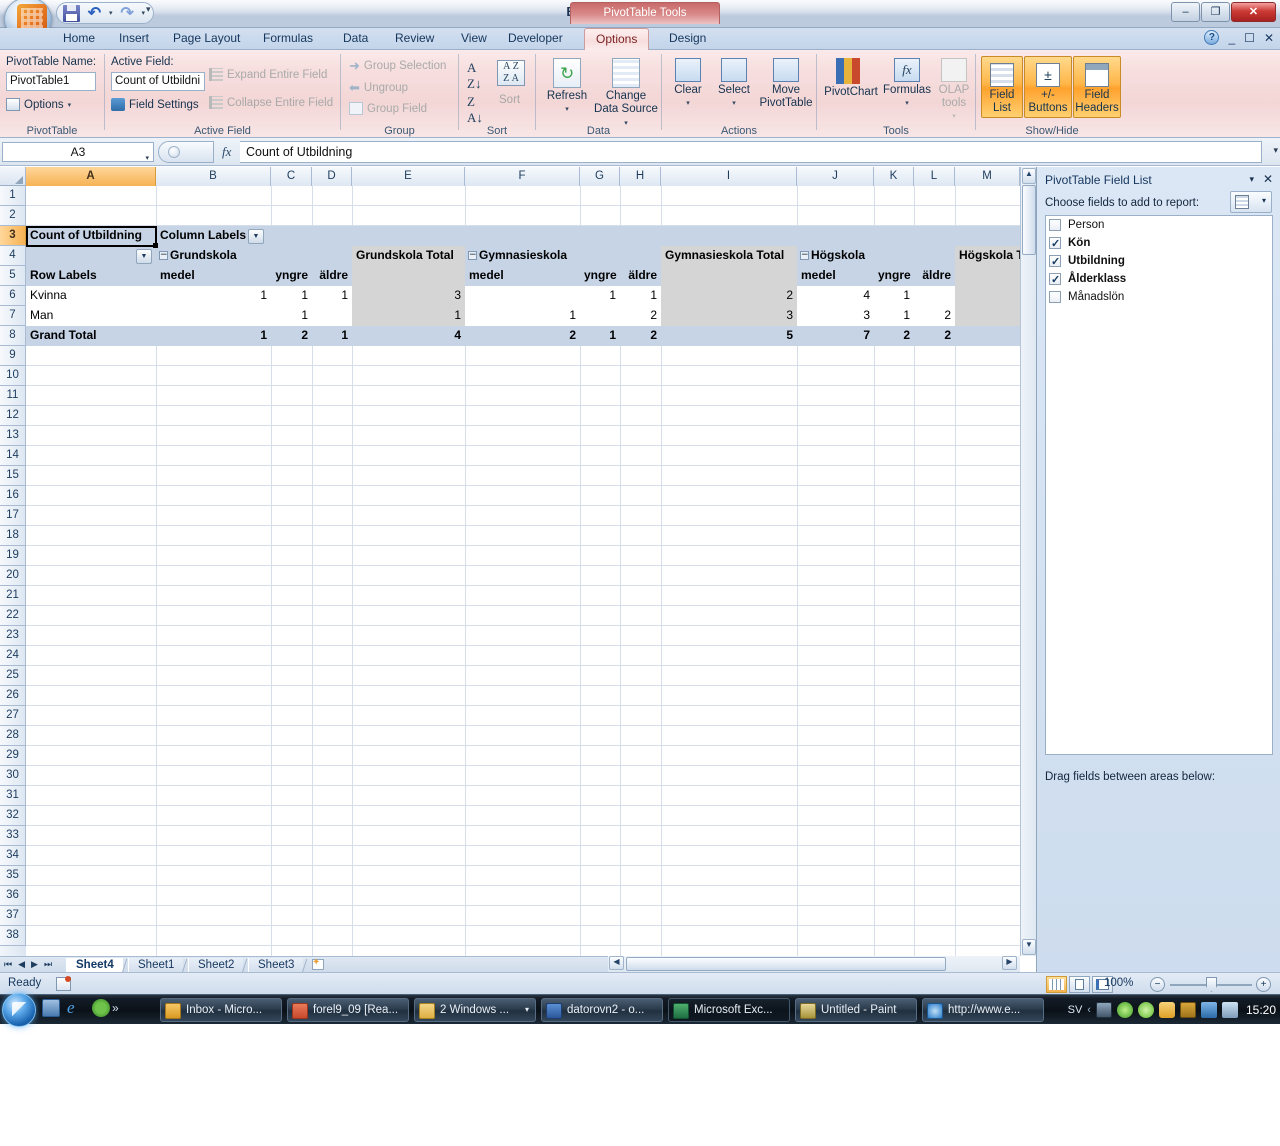 Image resolution: width=1280 pixels, height=1146 pixels. Describe the element at coordinates (13, 376) in the screenshot. I see `row-header-10: 10` at that location.